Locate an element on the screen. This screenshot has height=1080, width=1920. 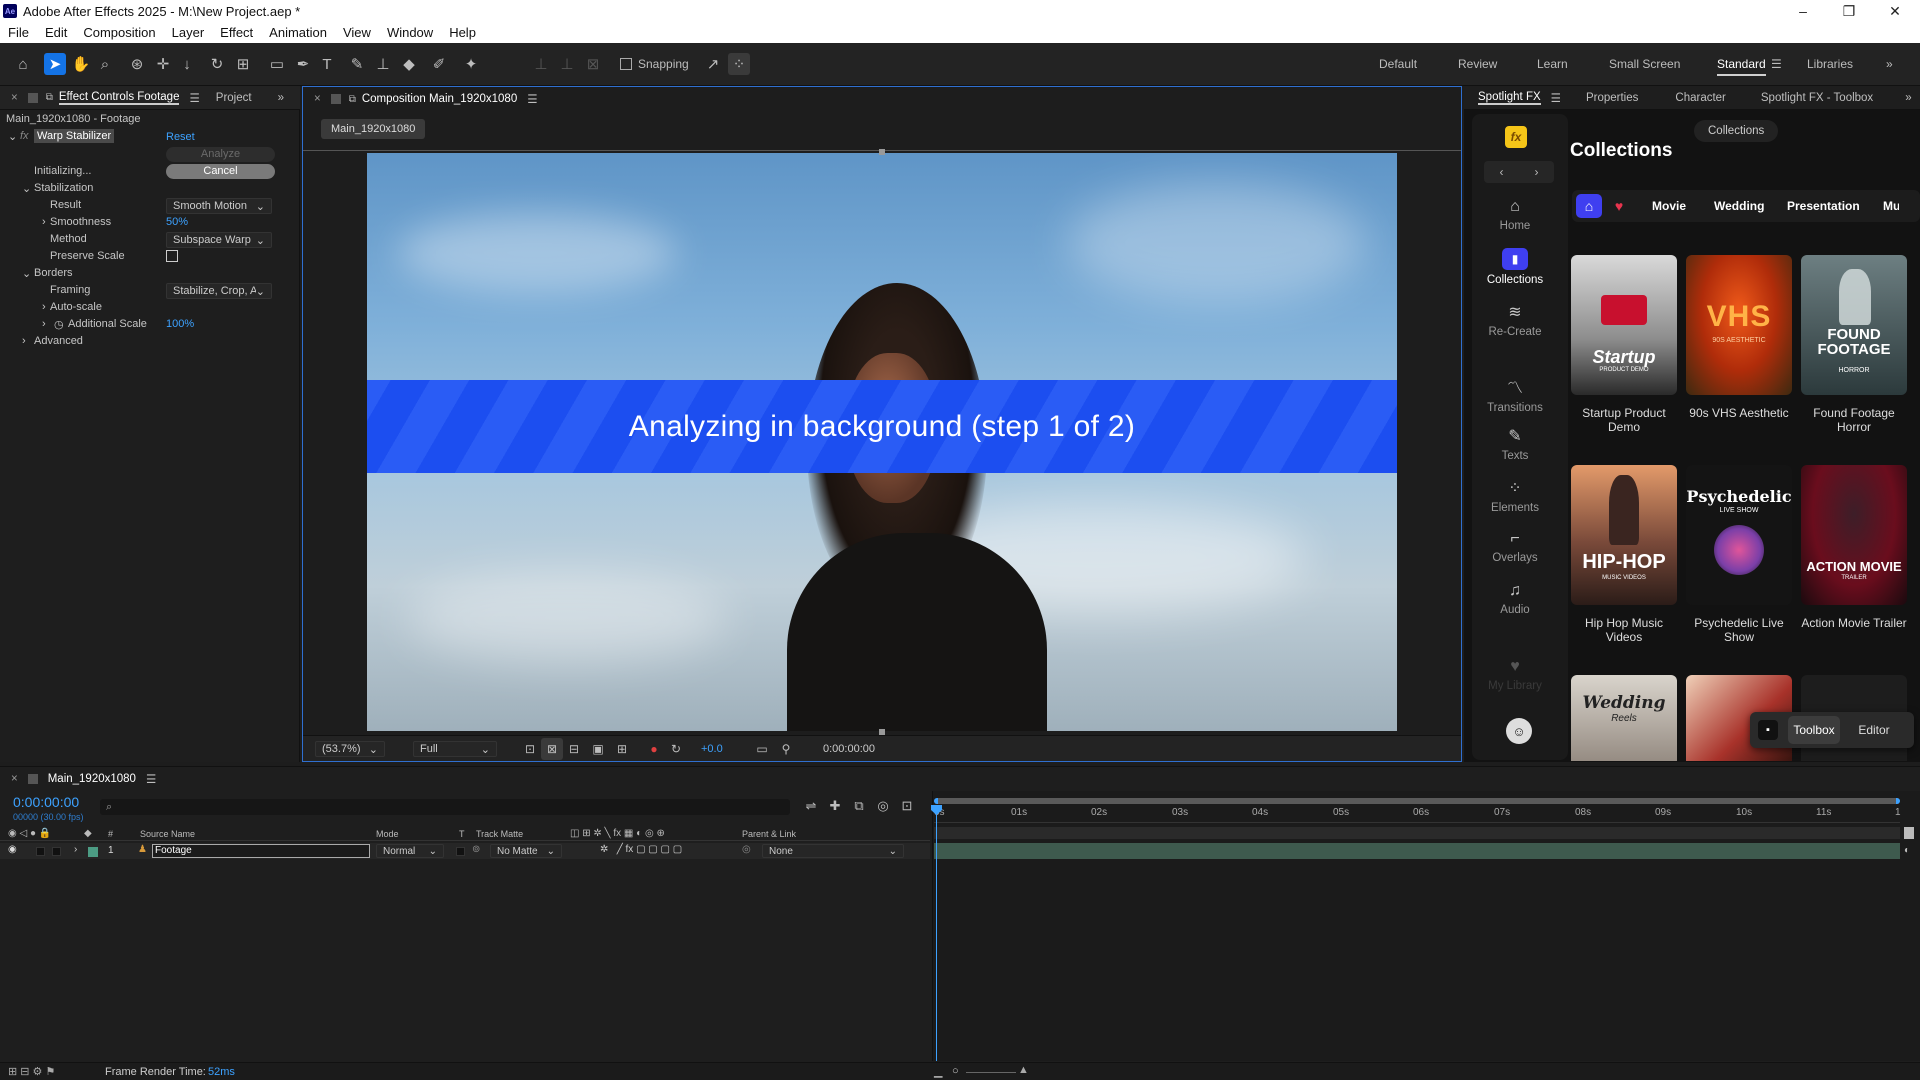
comp-breadcrumb: Main_1920x1080 is located at coordinates (373, 129).